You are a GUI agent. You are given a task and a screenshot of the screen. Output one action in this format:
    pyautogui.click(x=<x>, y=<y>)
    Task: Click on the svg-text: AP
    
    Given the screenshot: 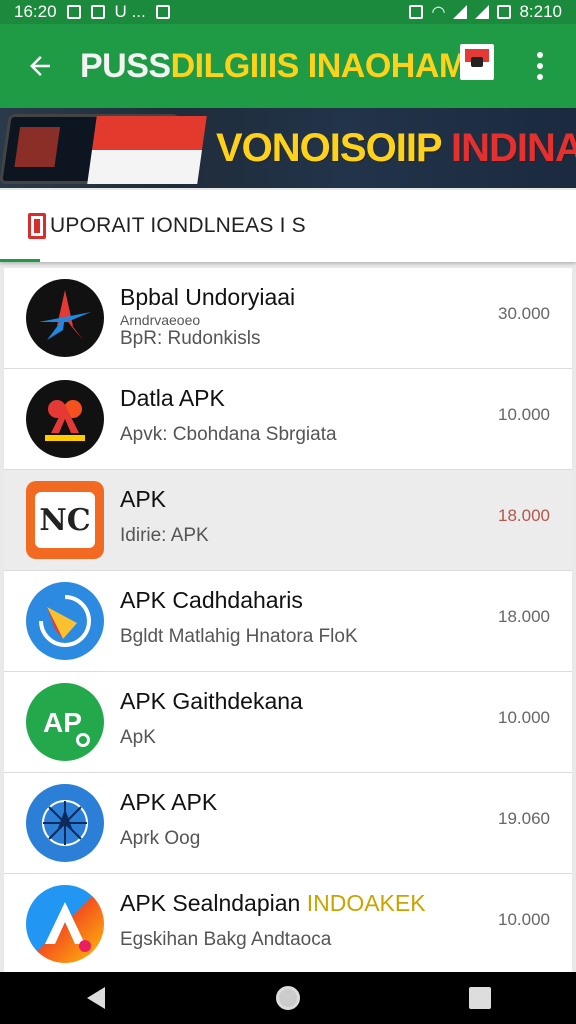 What is the action you would take?
    pyautogui.click(x=62, y=722)
    